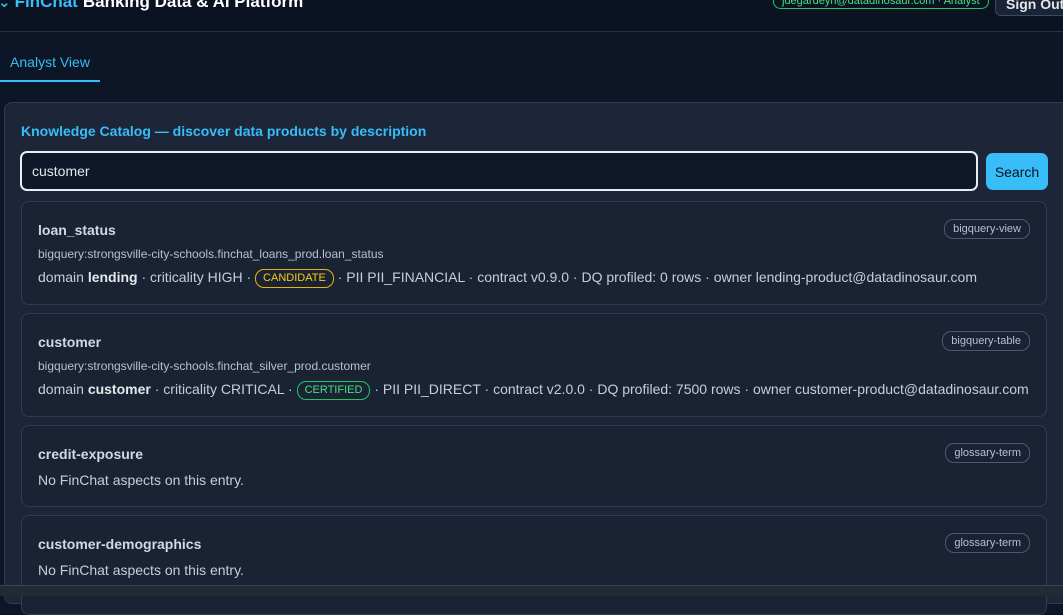 The height and width of the screenshot is (615, 1063). What do you see at coordinates (69, 342) in the screenshot?
I see `result-title: customer` at bounding box center [69, 342].